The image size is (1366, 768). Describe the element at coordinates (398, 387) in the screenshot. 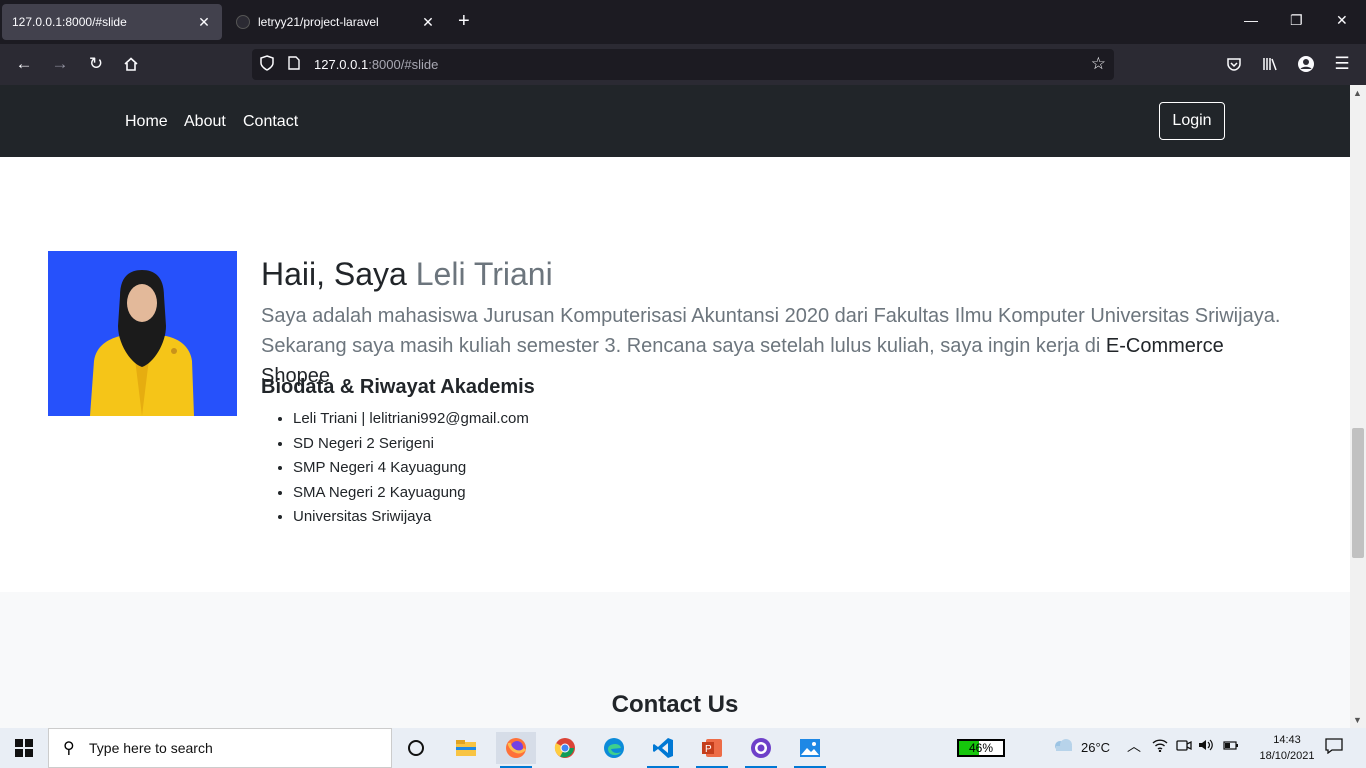

I see `bio-title: Biodata & Riwayat Akademis` at that location.